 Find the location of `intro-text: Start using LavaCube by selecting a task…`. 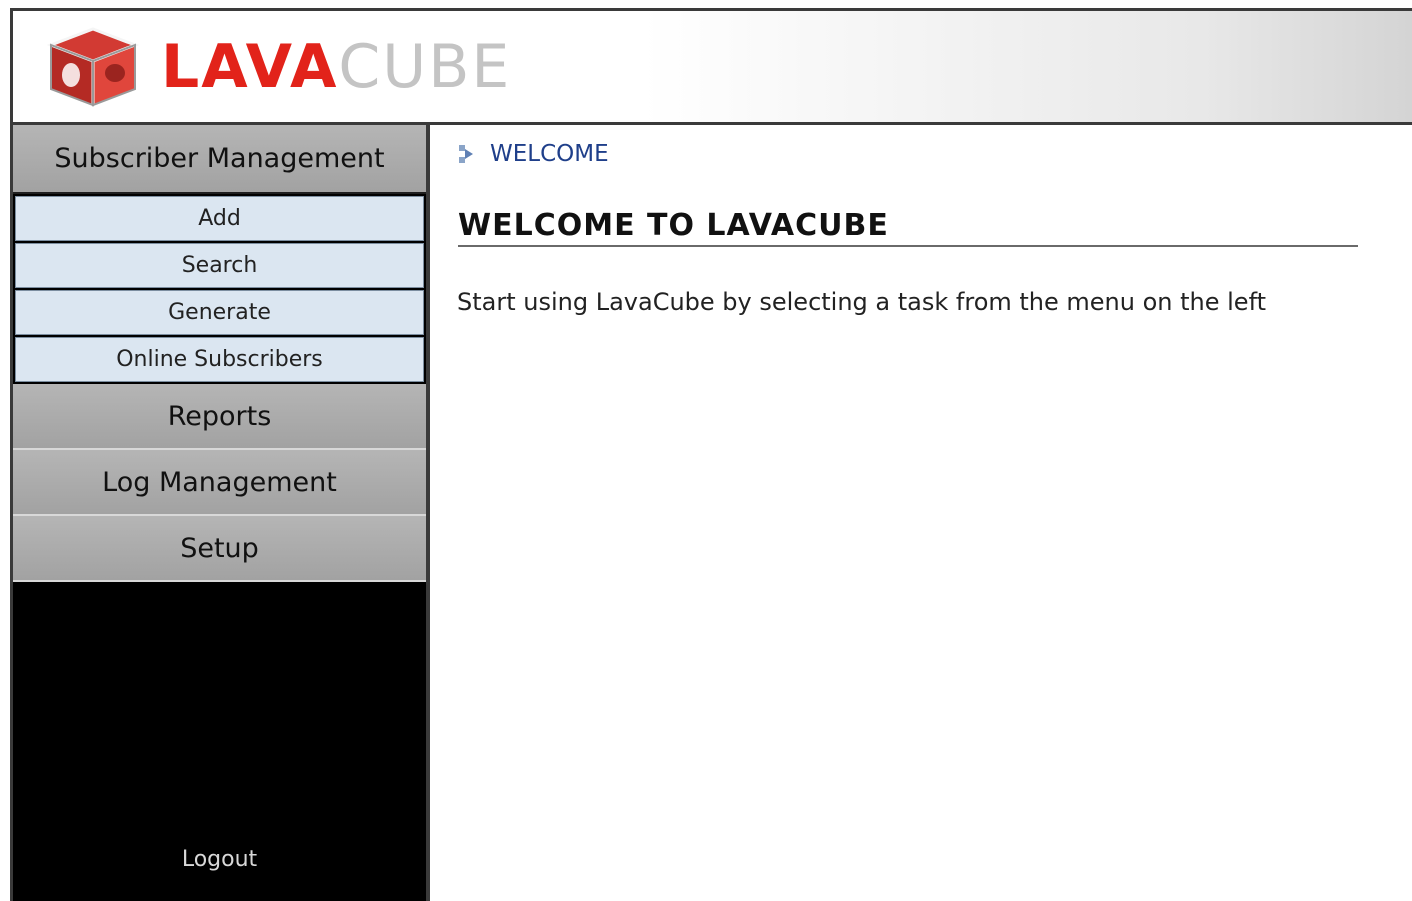

intro-text: Start using LavaCube by selecting a task… is located at coordinates (862, 302).